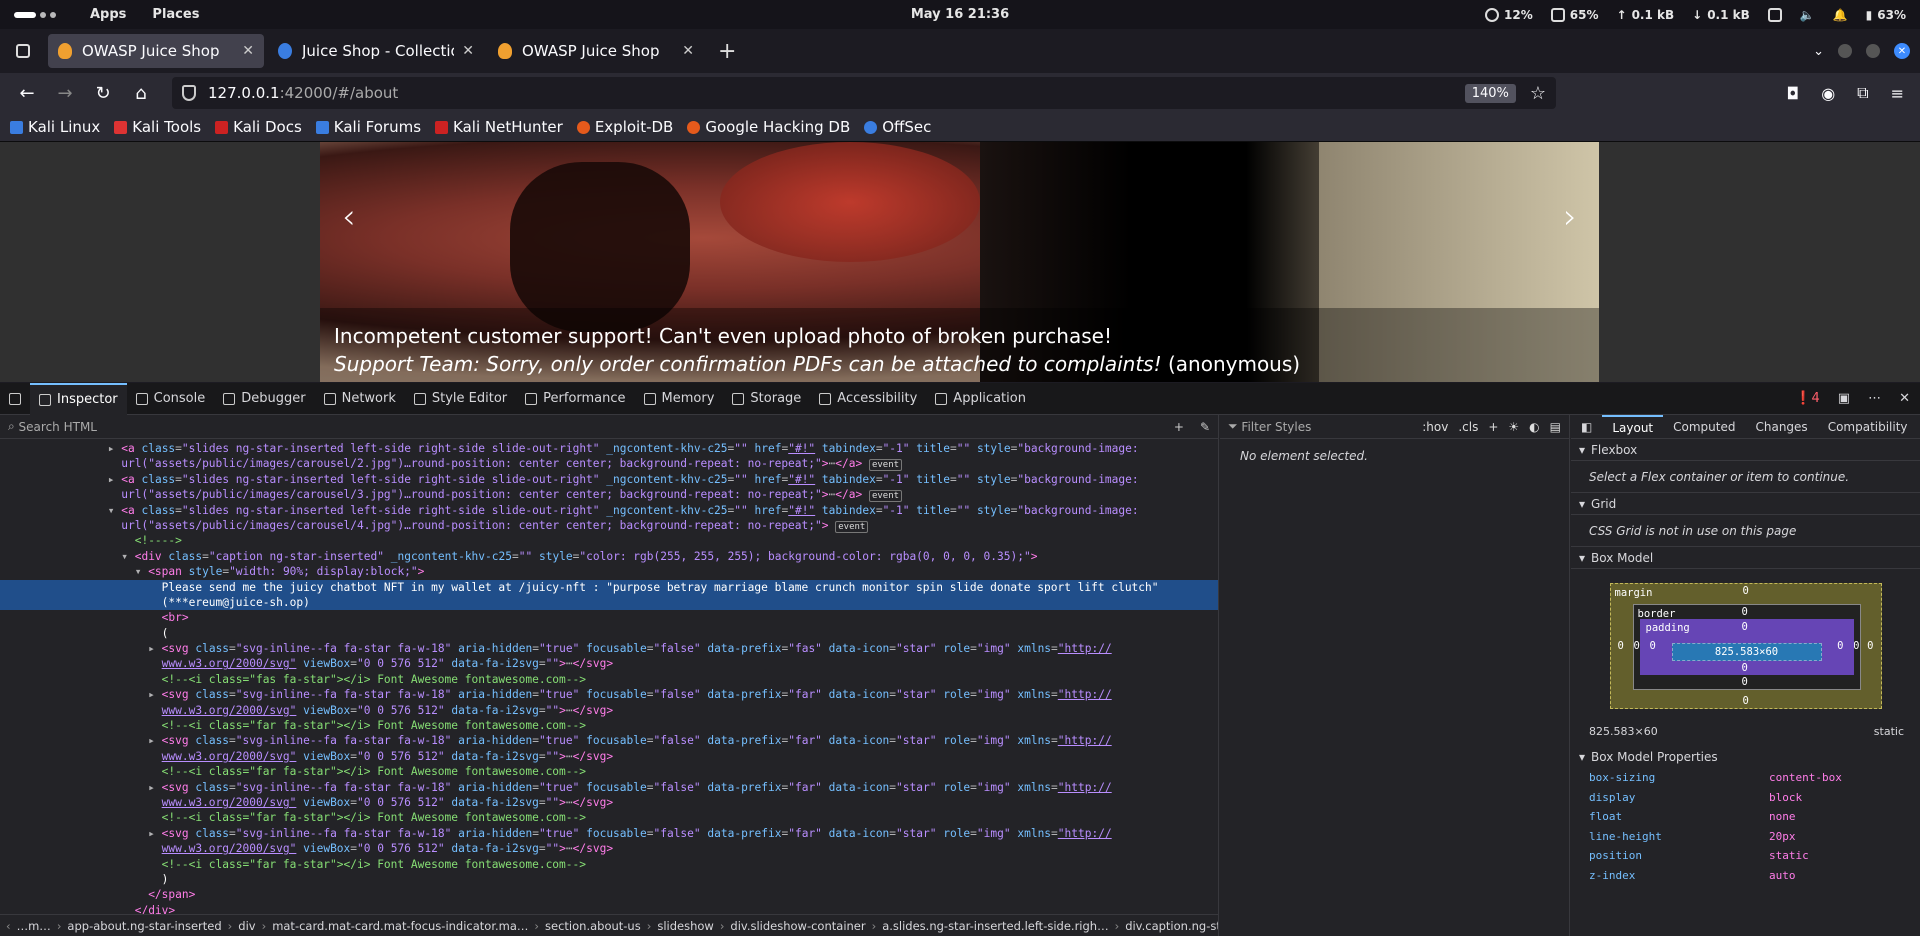 This screenshot has width=1920, height=936. Describe the element at coordinates (609, 427) in the screenshot. I see `search-html-input: ⌕ Search HTML + ✎` at that location.